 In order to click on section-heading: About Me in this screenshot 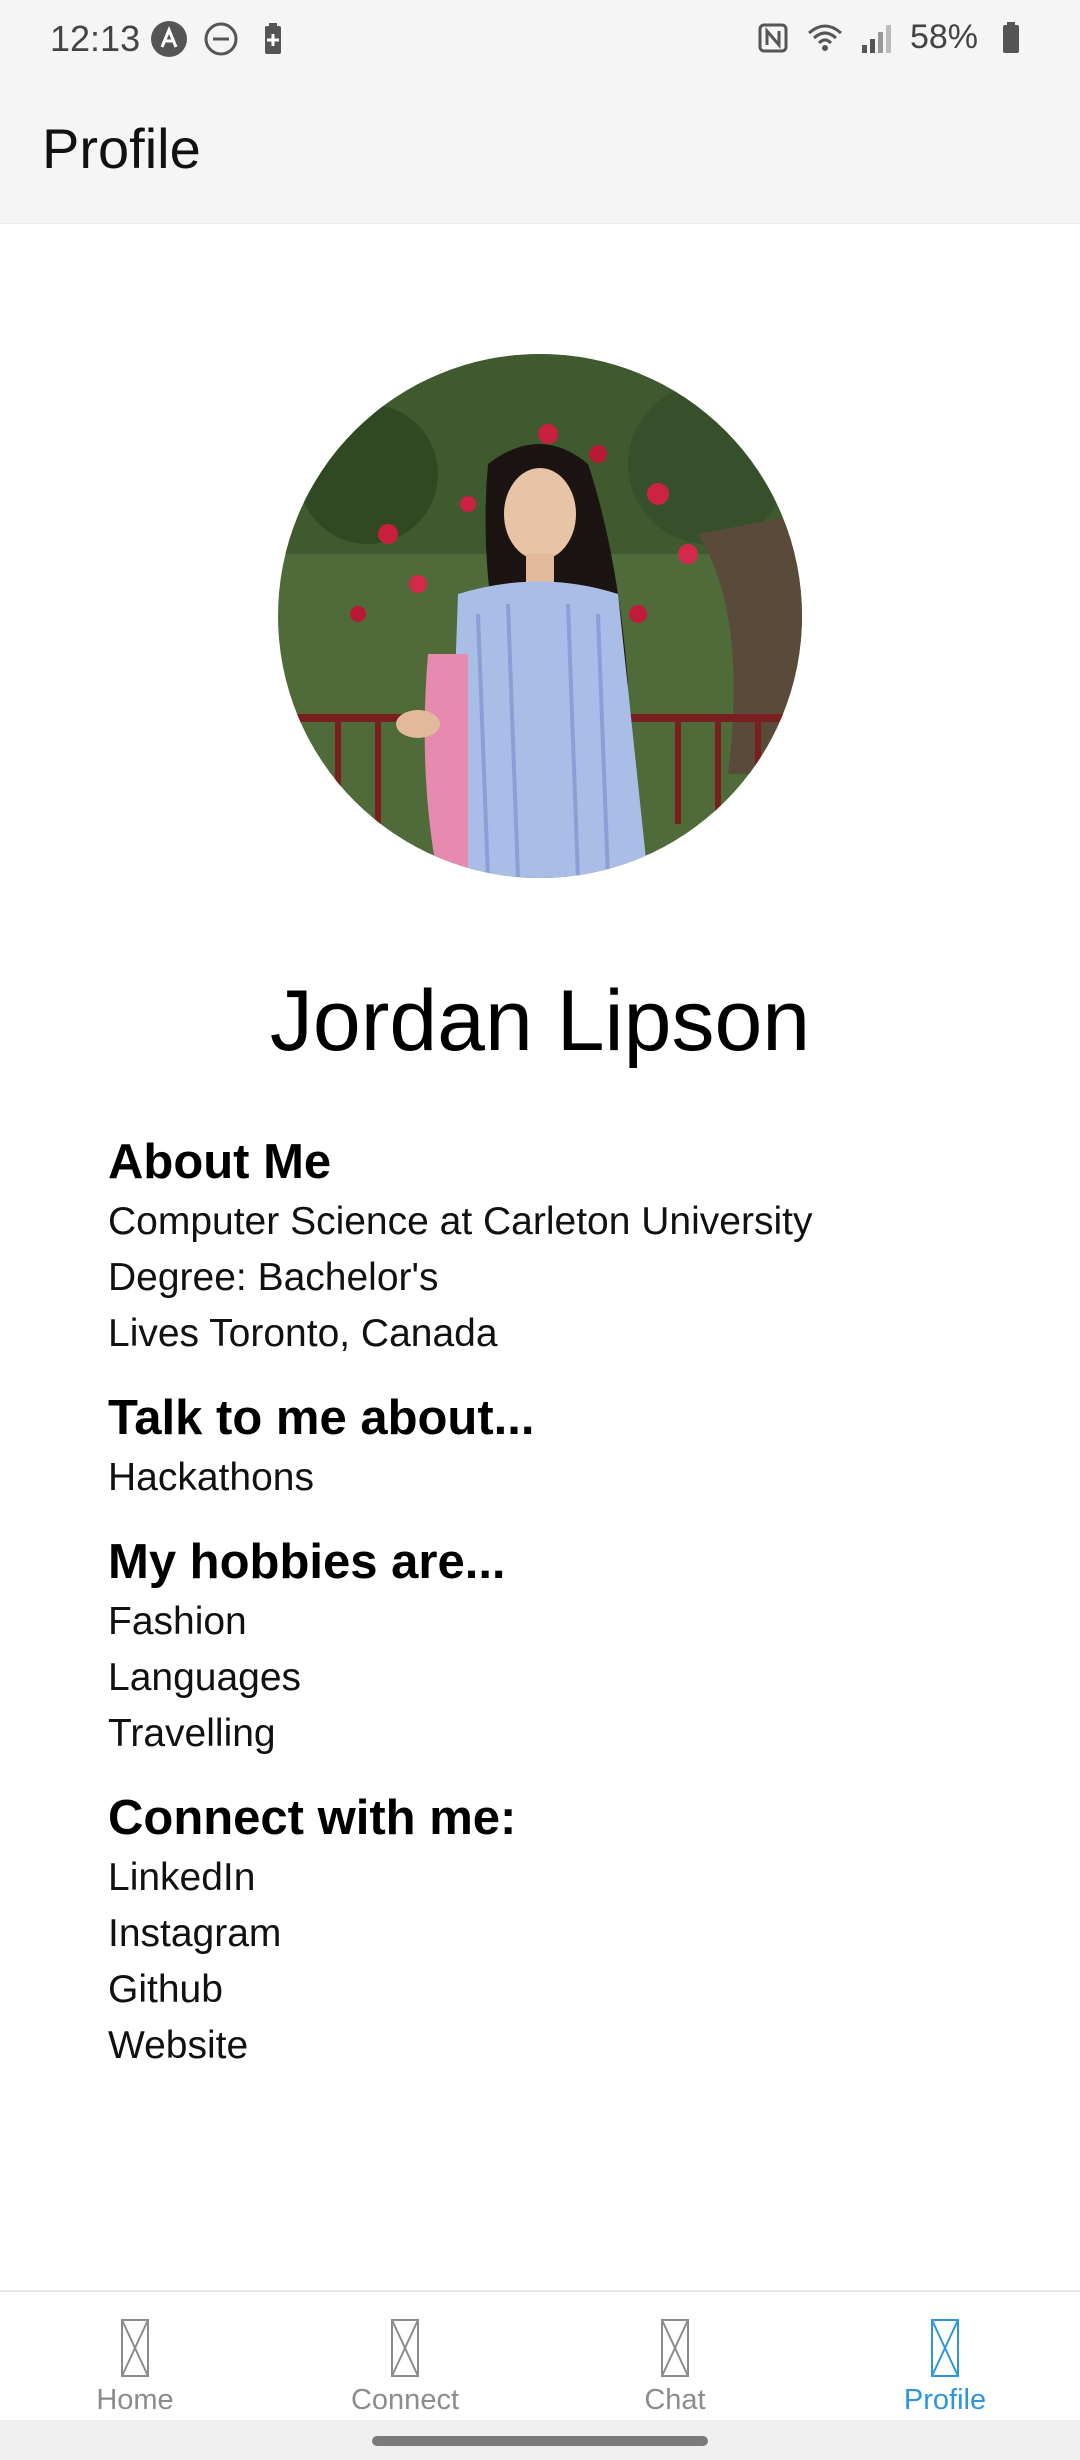, I will do `click(220, 1162)`.